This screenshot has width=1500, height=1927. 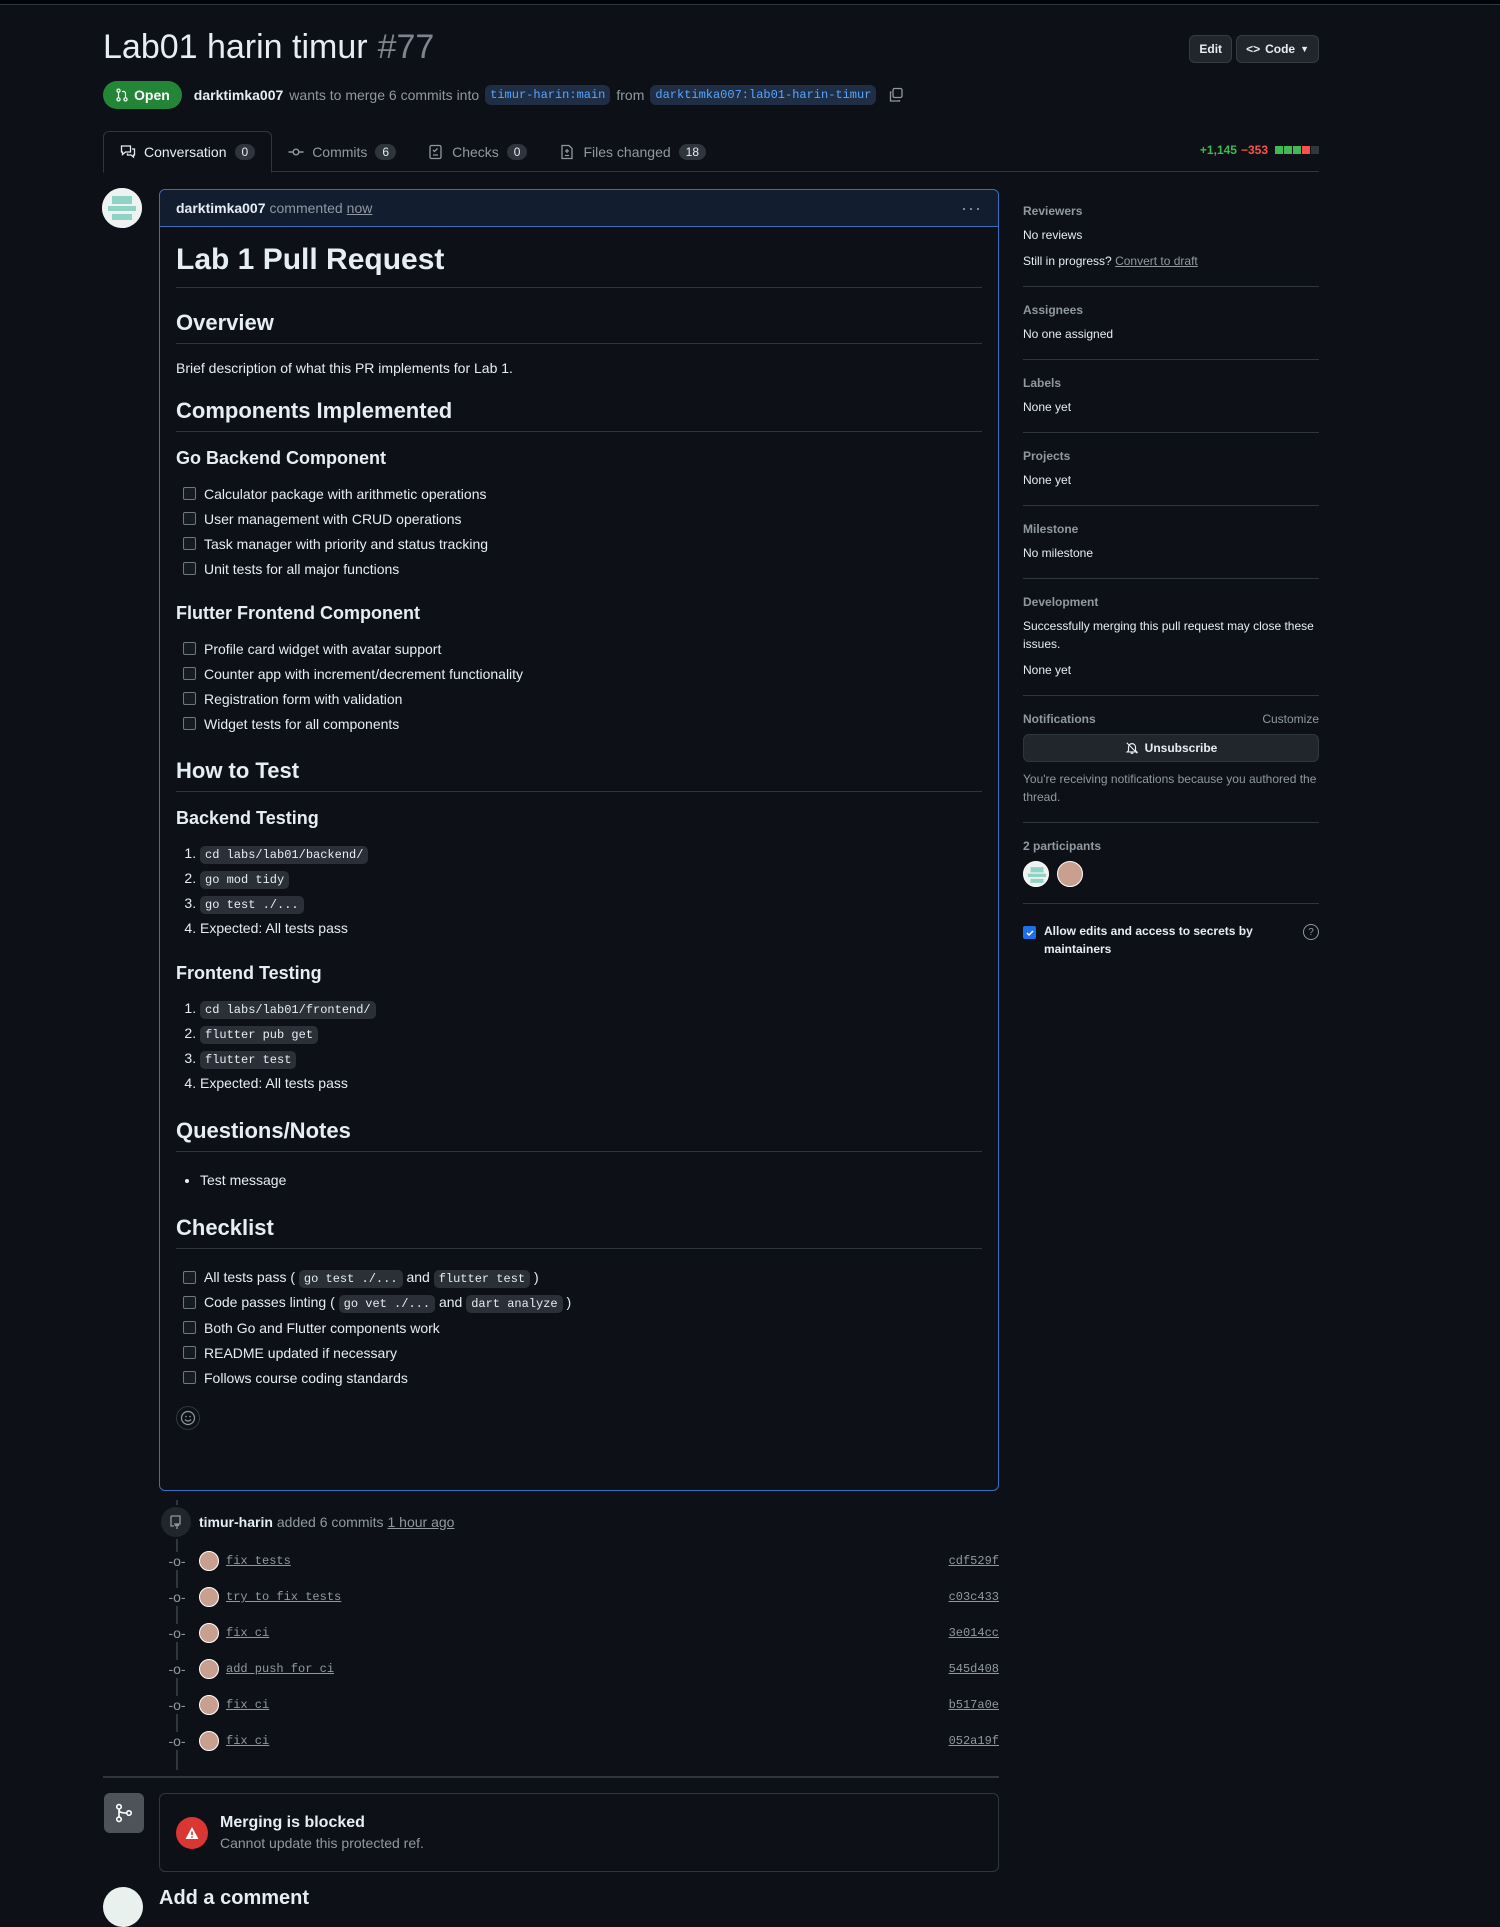 What do you see at coordinates (1296, 150) in the screenshot?
I see `diffstat-blocks` at bounding box center [1296, 150].